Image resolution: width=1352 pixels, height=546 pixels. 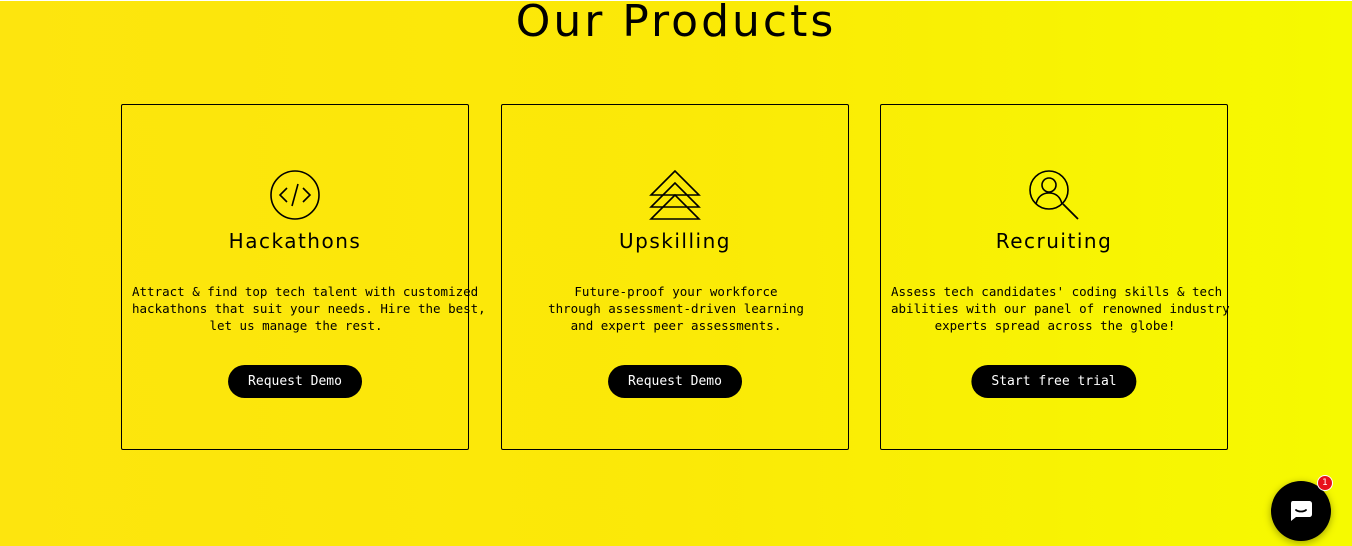 What do you see at coordinates (295, 195) in the screenshot?
I see `code-circle-icon` at bounding box center [295, 195].